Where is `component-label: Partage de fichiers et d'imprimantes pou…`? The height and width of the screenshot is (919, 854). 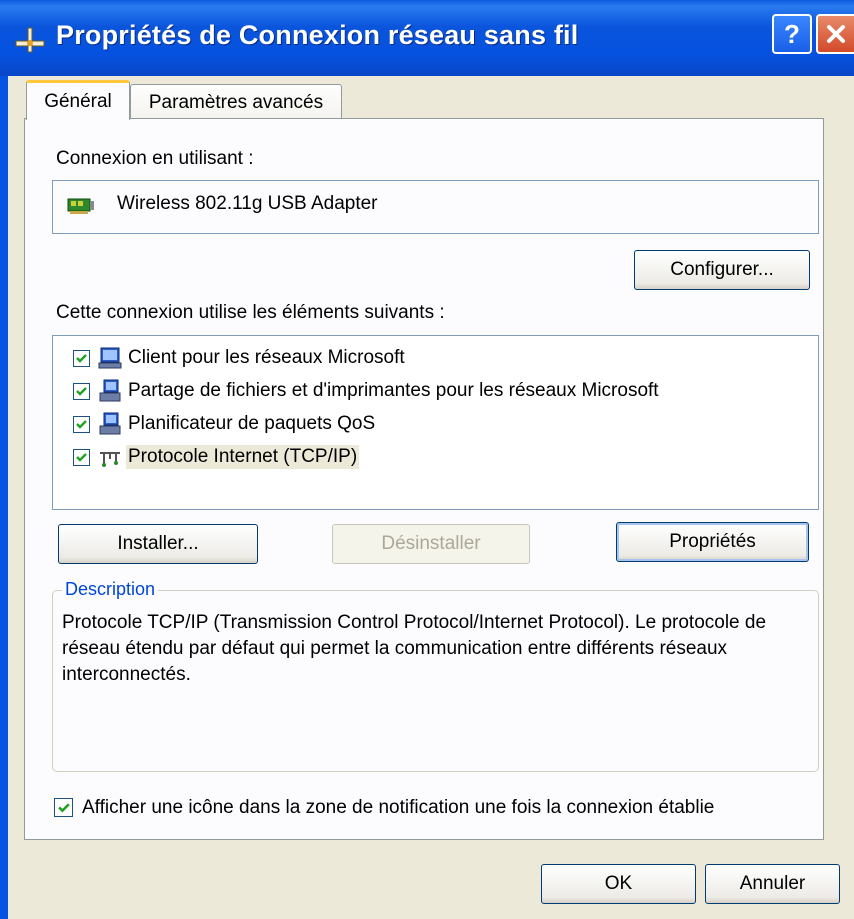 component-label: Partage de fichiers et d'imprimantes pou… is located at coordinates (393, 390).